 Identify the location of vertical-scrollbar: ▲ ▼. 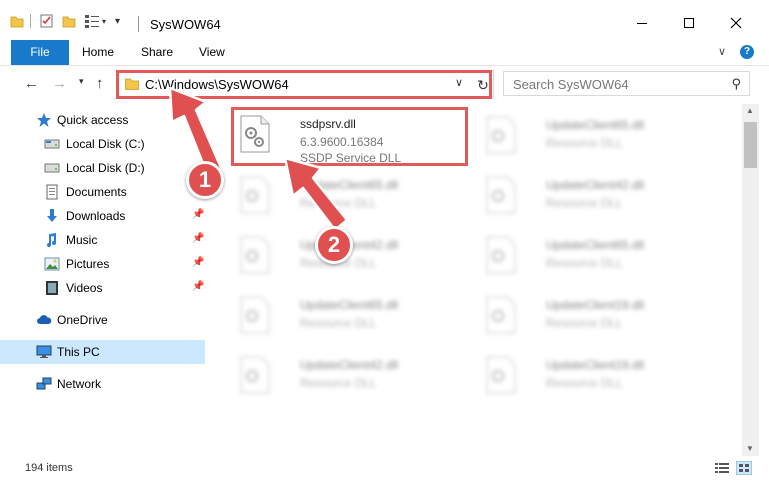
(750, 280).